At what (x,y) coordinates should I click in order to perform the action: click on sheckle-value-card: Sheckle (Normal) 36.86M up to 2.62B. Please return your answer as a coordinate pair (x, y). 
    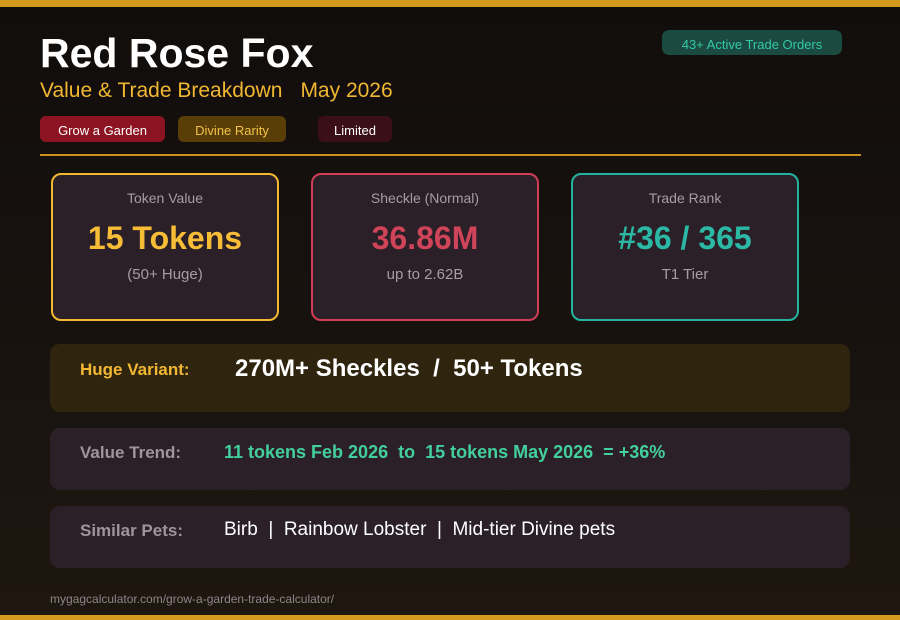
    Looking at the image, I should click on (425, 247).